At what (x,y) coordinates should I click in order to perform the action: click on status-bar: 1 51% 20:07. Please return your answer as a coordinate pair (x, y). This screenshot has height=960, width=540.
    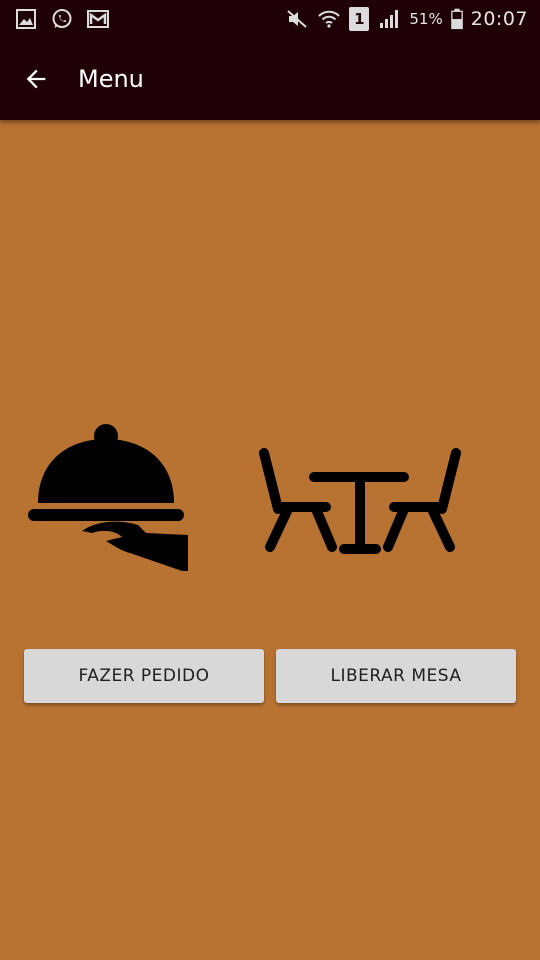
    Looking at the image, I should click on (270, 19).